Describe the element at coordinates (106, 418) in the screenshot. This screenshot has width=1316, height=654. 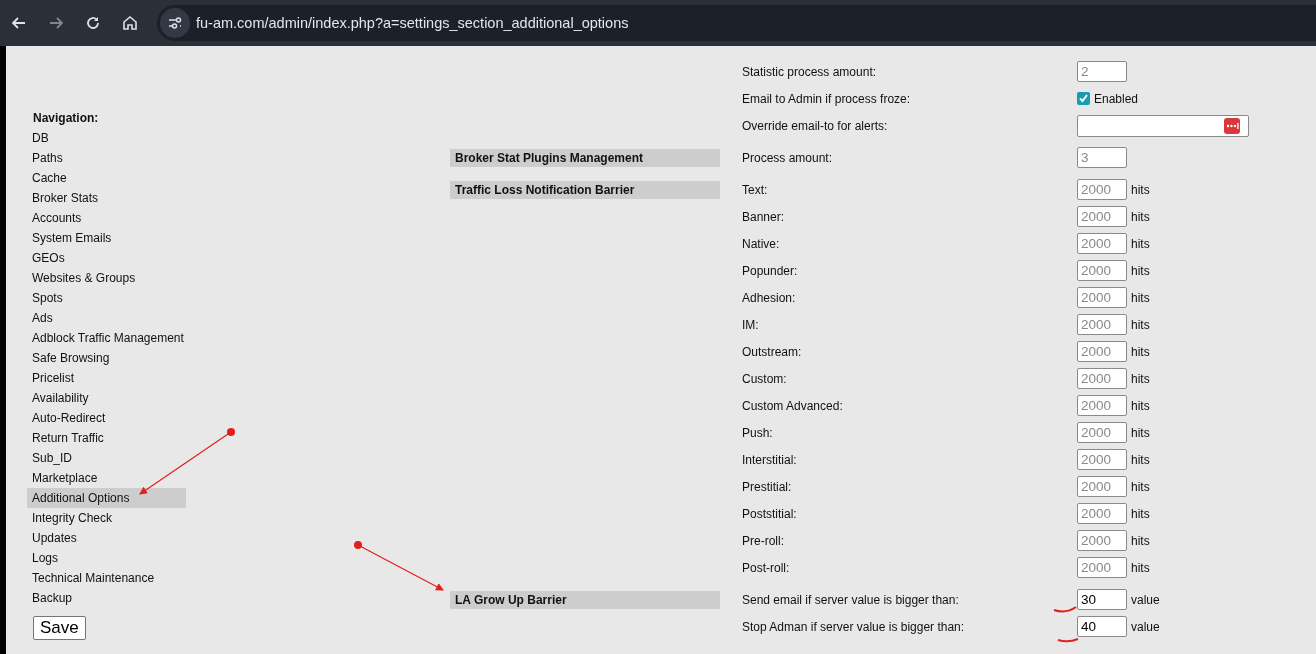
I see `nav-link: Auto-Redirect` at that location.